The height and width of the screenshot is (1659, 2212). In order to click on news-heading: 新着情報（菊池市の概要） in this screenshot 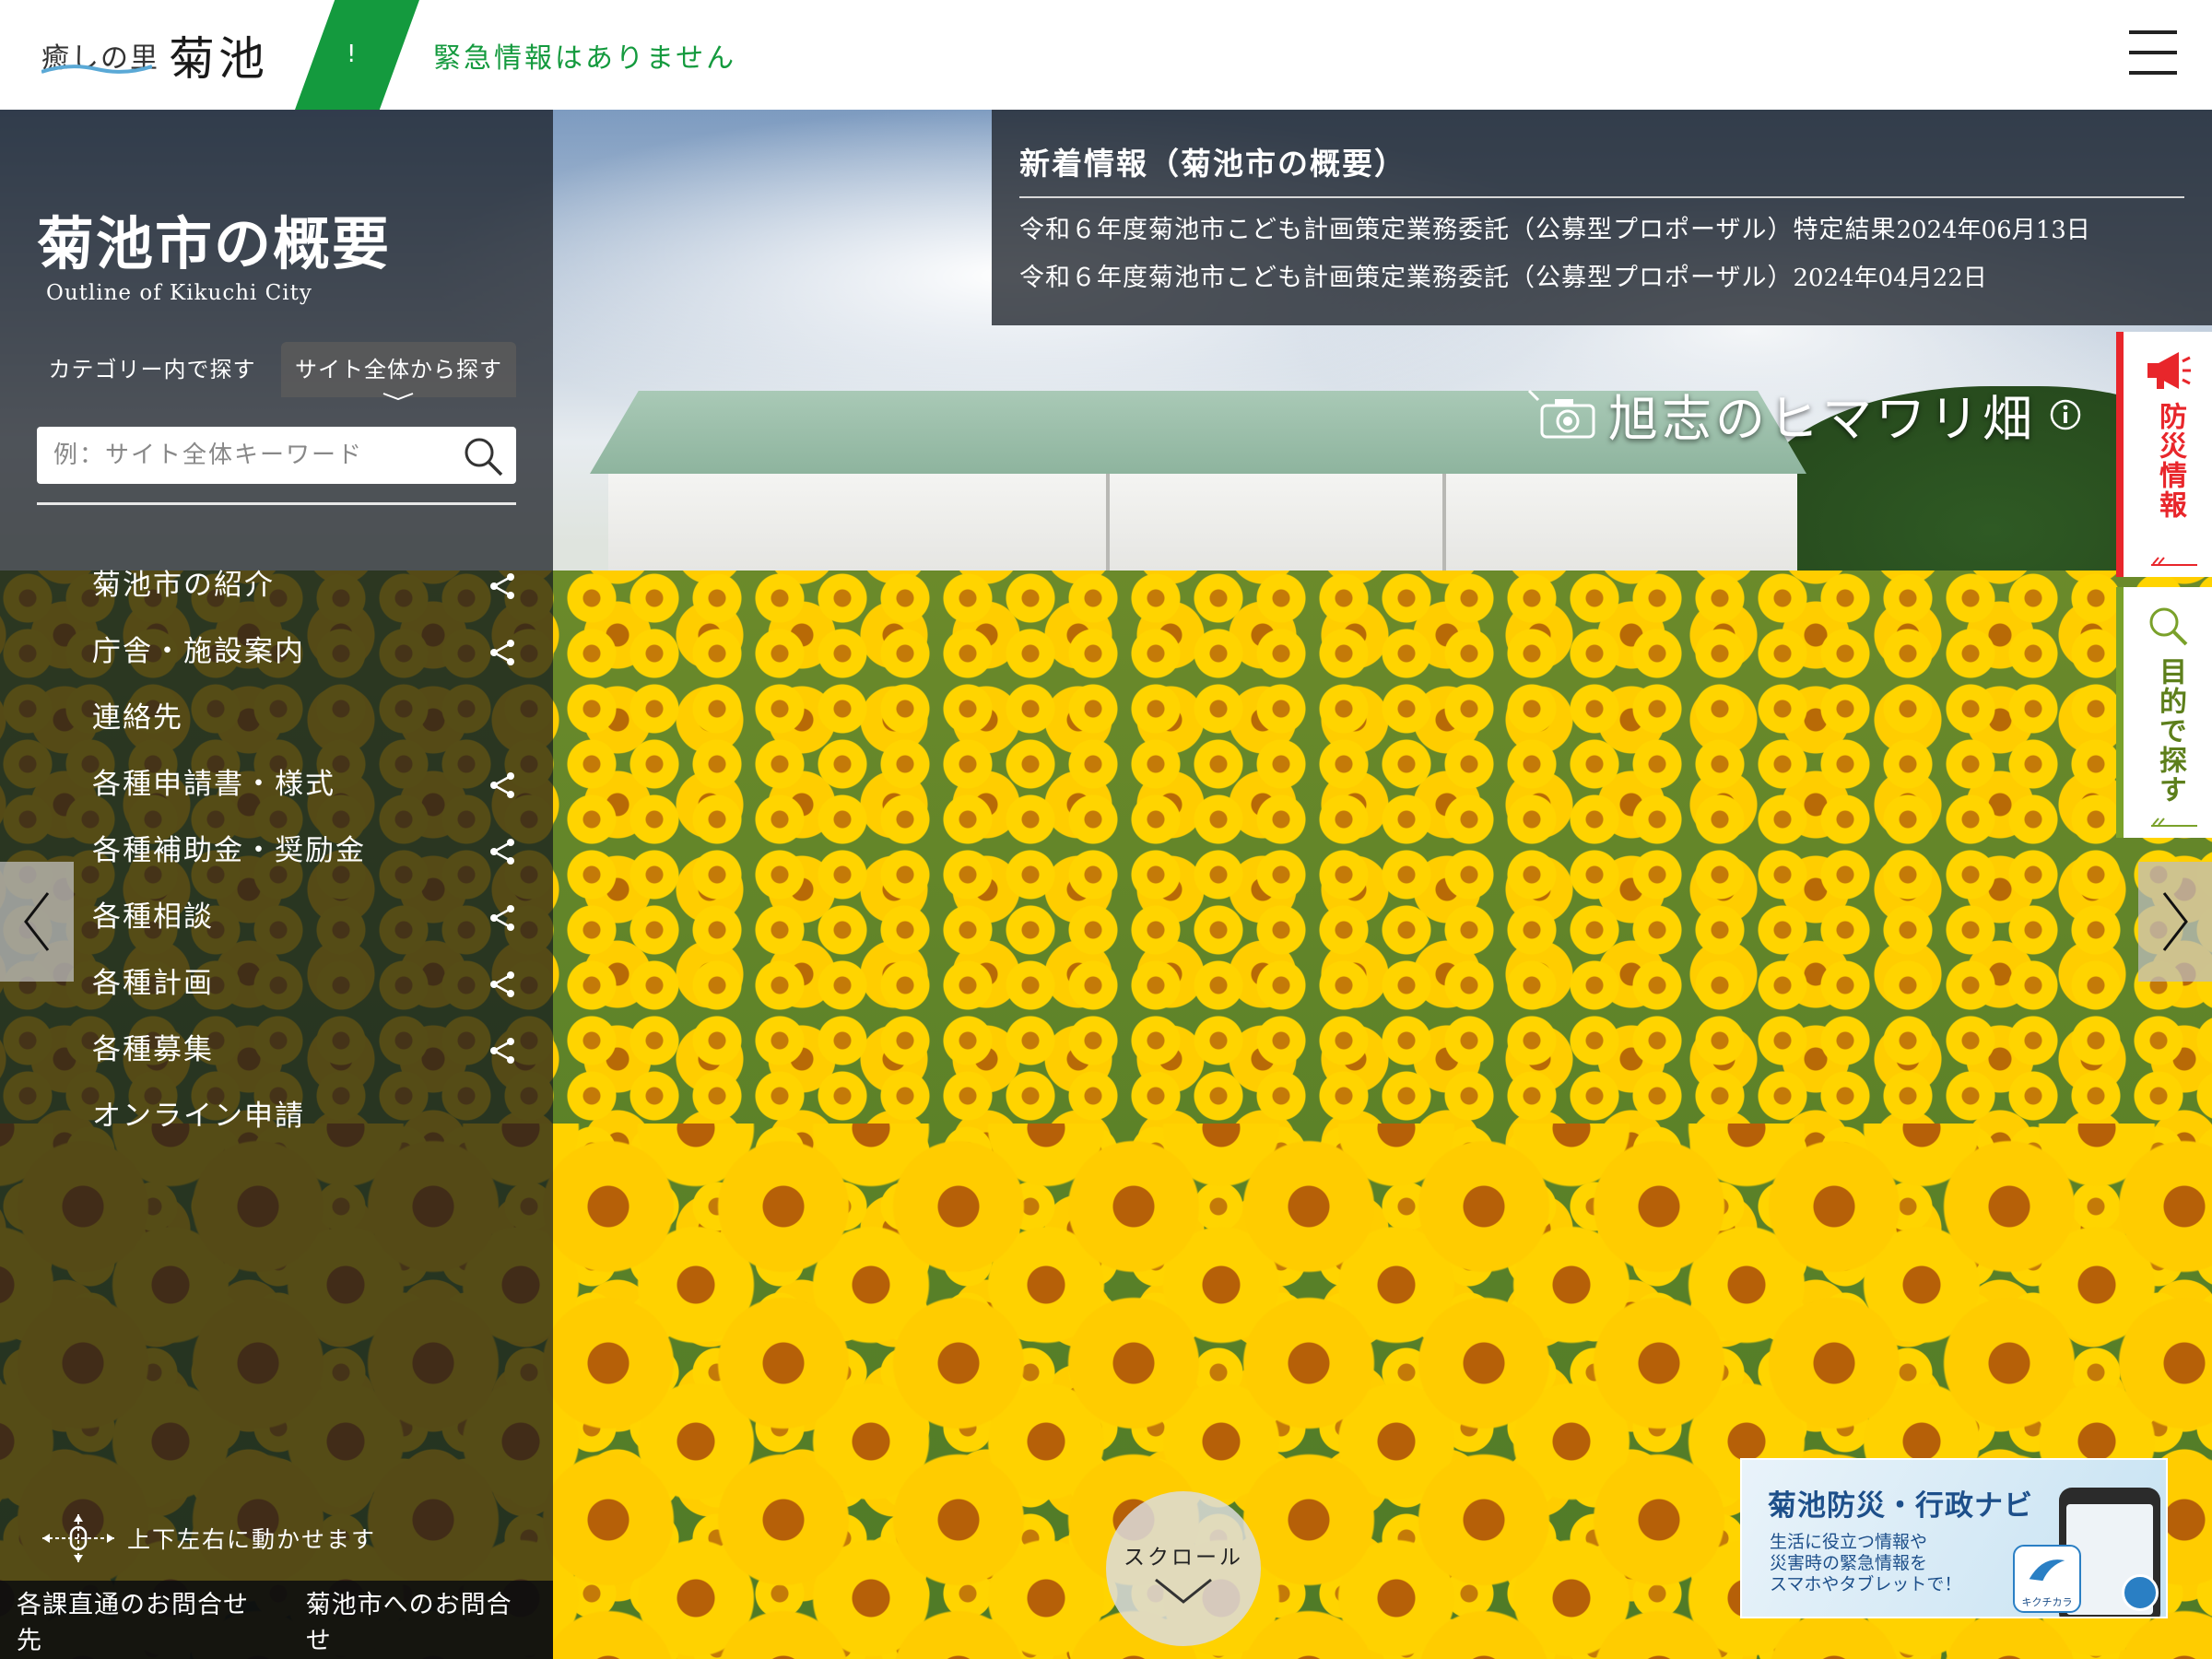, I will do `click(1212, 164)`.